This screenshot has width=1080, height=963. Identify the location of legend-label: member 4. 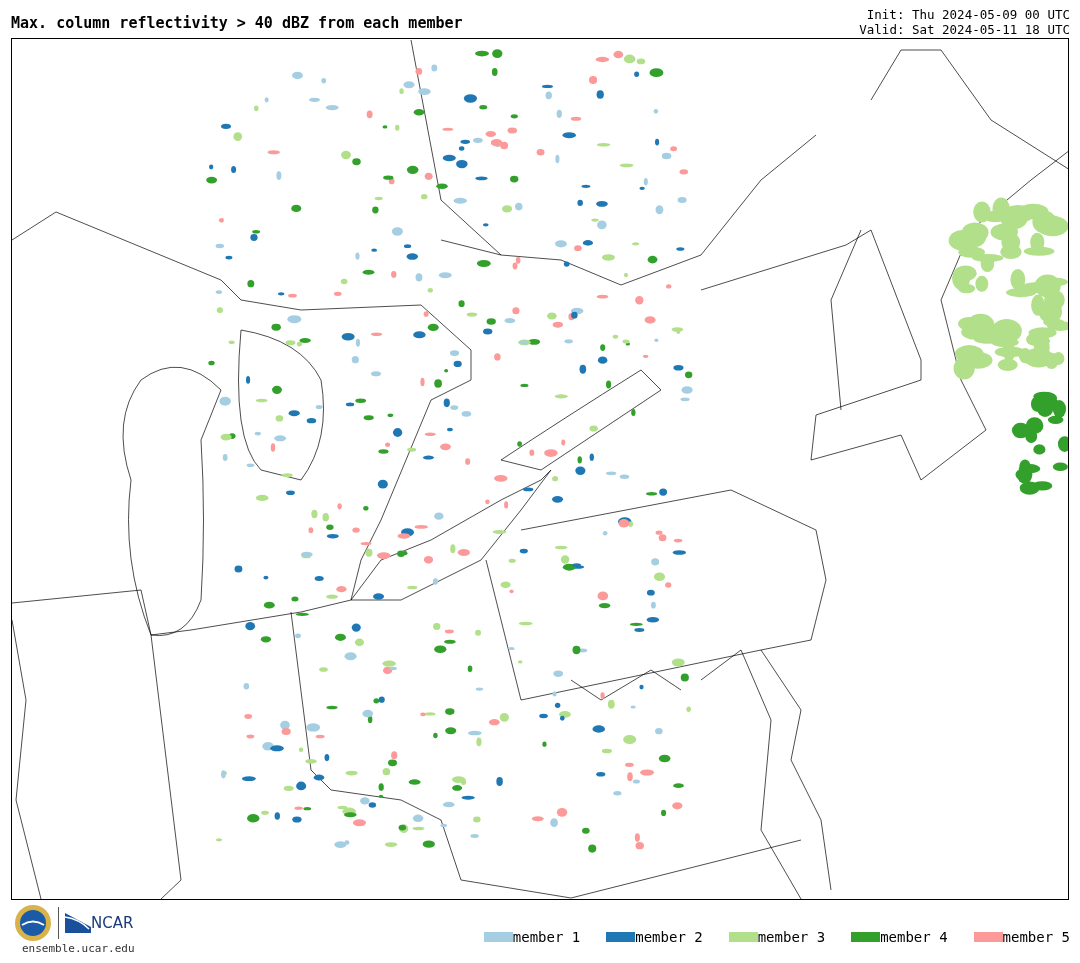
(914, 937).